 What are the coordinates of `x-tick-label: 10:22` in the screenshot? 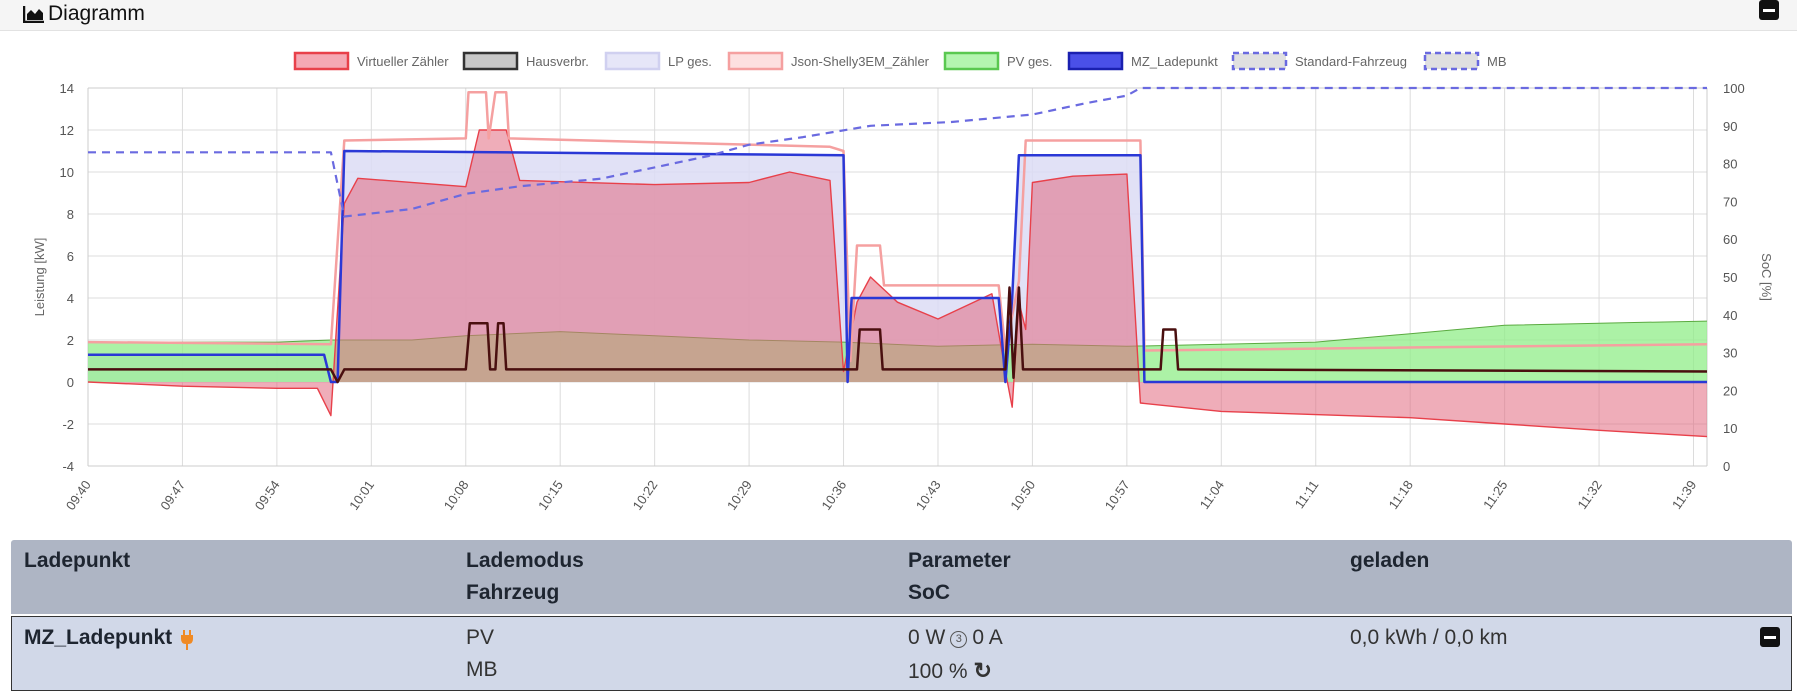 It's located at (644, 495).